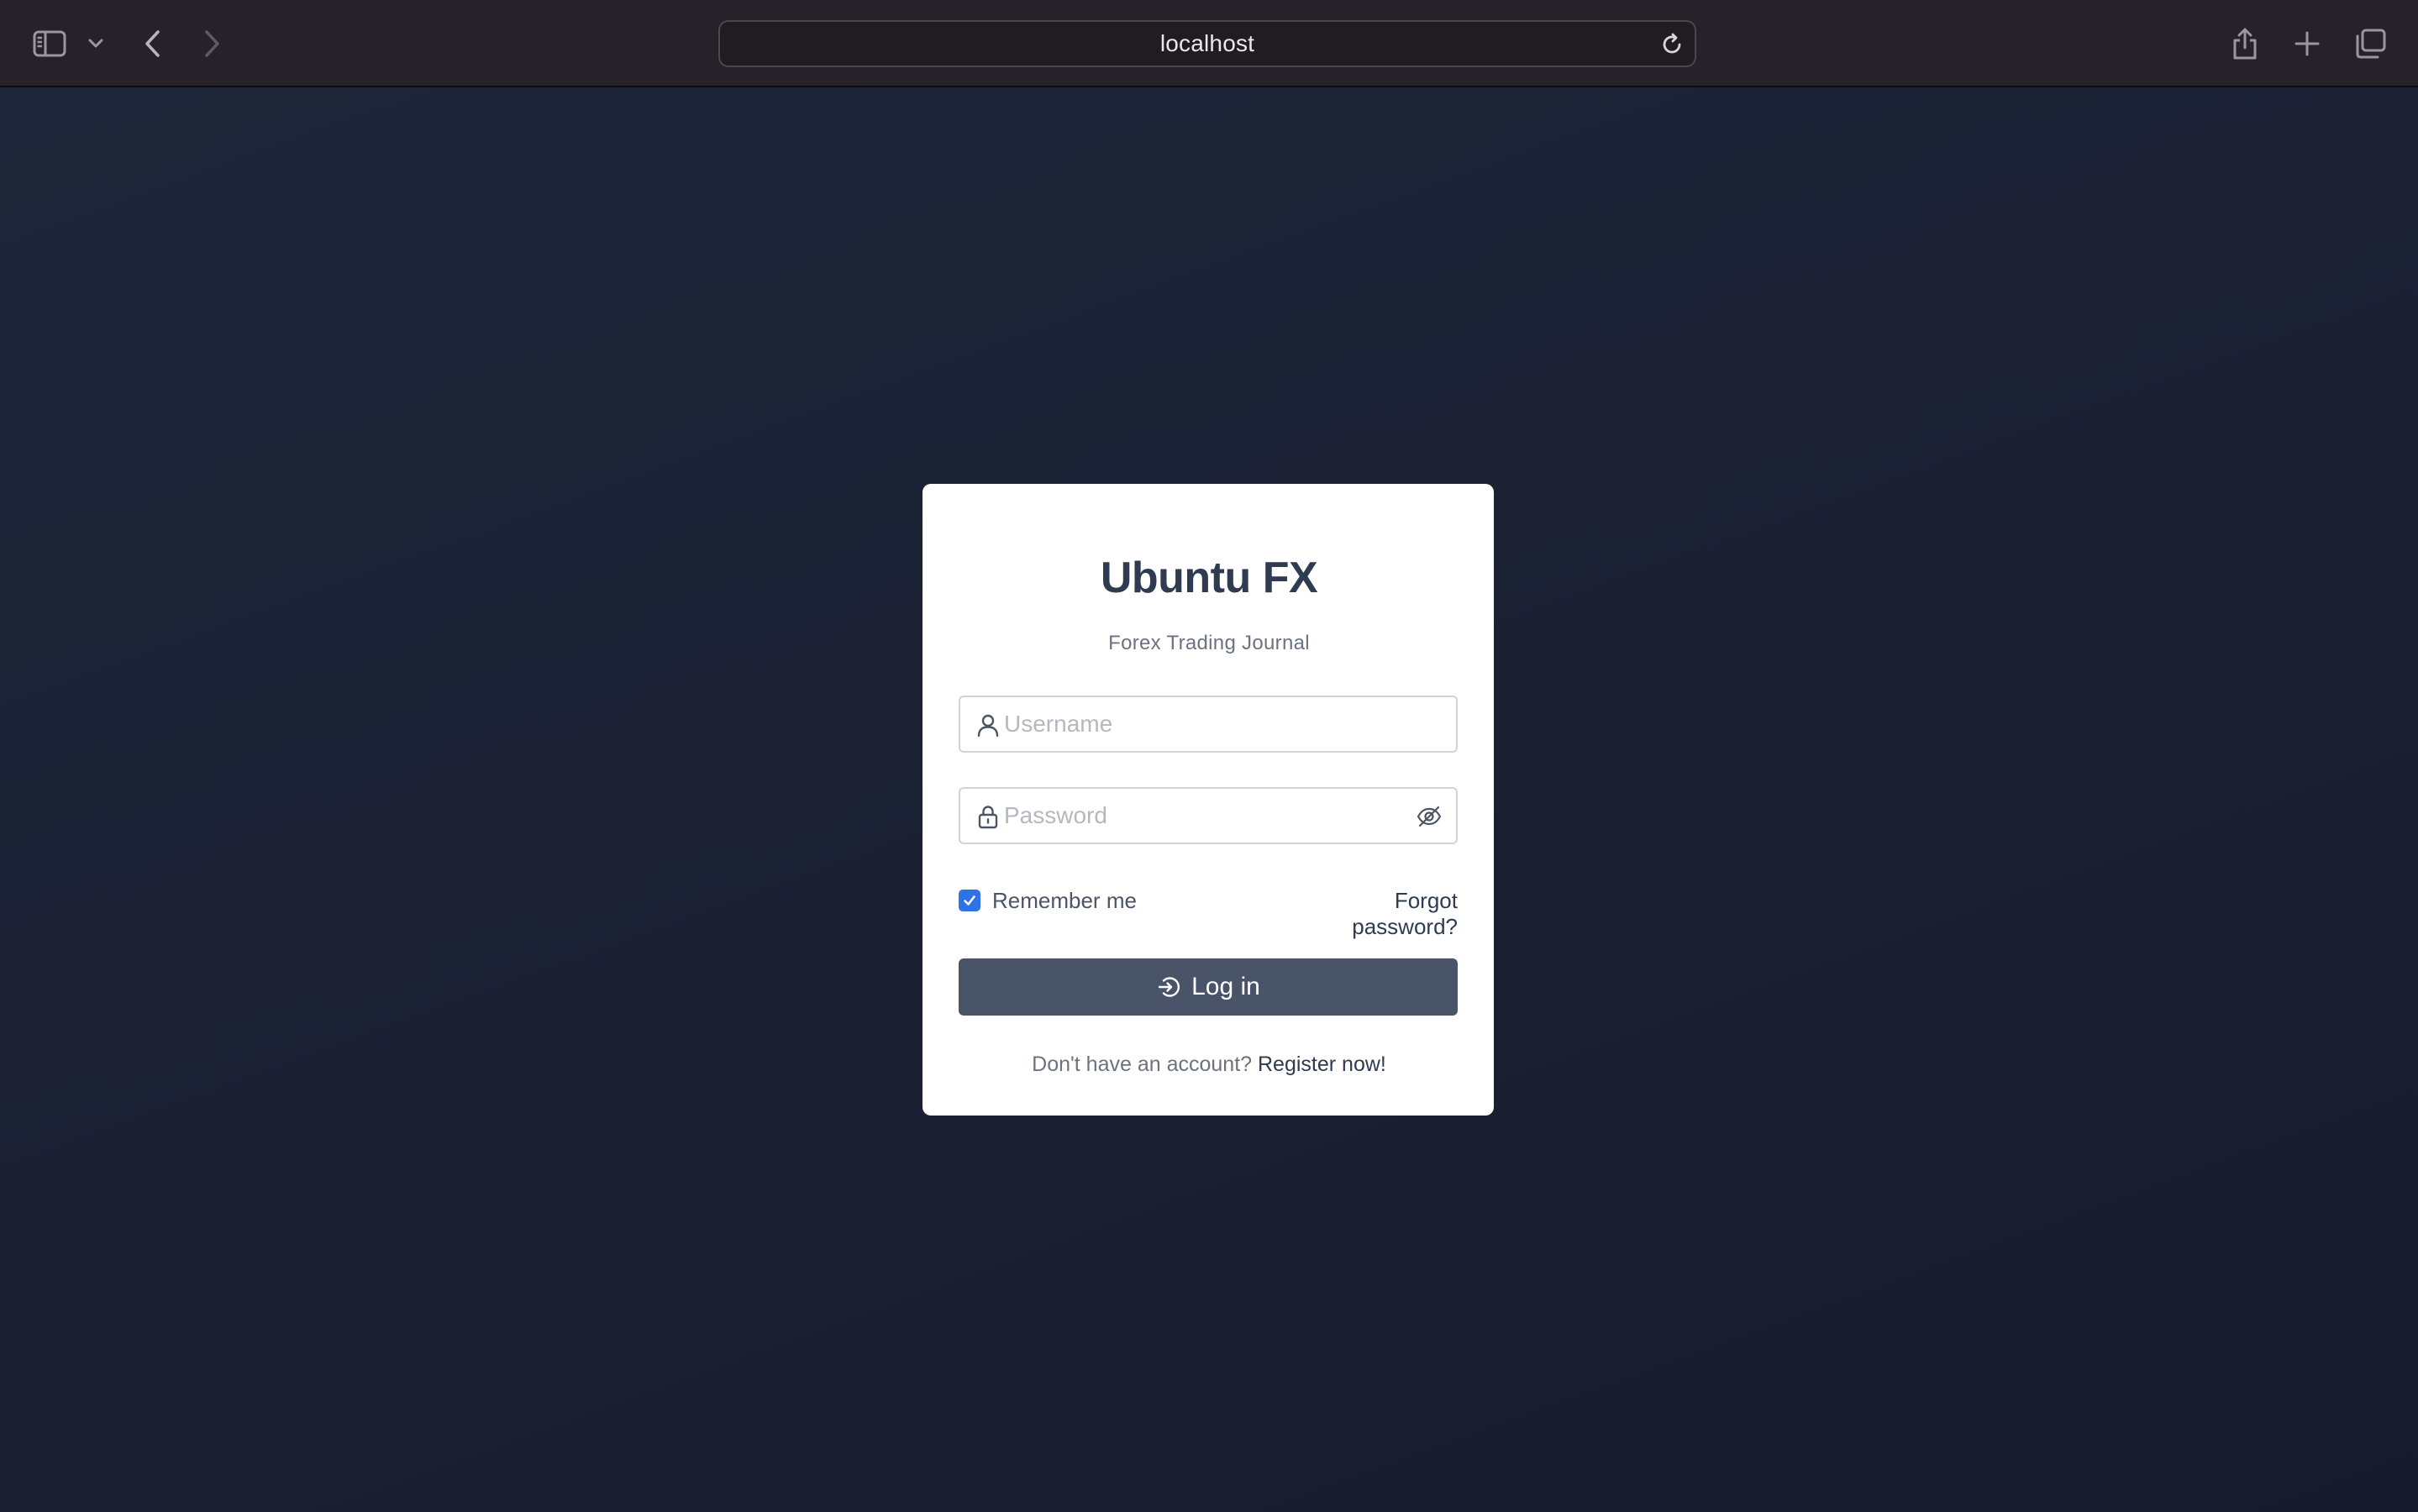  What do you see at coordinates (1209, 578) in the screenshot?
I see `app-title: Ubuntu FX` at bounding box center [1209, 578].